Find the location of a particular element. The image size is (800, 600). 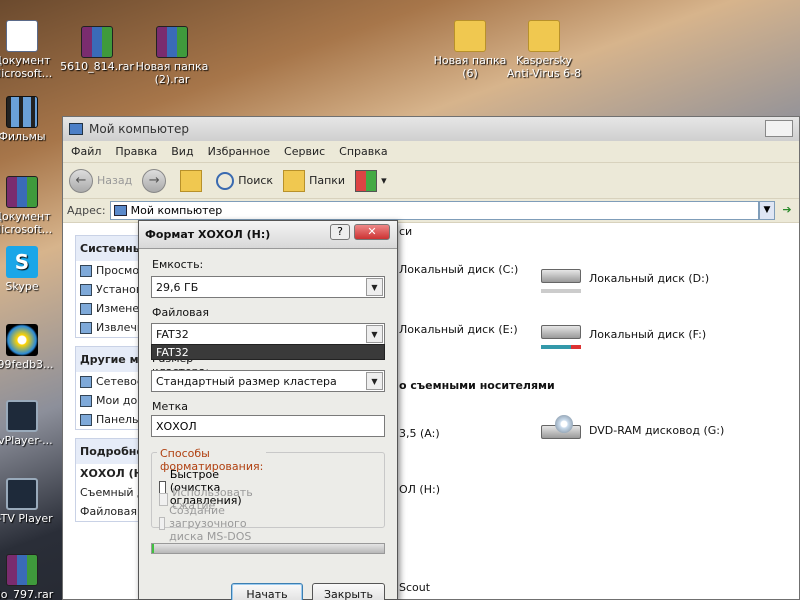

msdos-boot-disk-checkbox: Создание загрузочного диска MS-DOS is located at coordinates (206, 523).